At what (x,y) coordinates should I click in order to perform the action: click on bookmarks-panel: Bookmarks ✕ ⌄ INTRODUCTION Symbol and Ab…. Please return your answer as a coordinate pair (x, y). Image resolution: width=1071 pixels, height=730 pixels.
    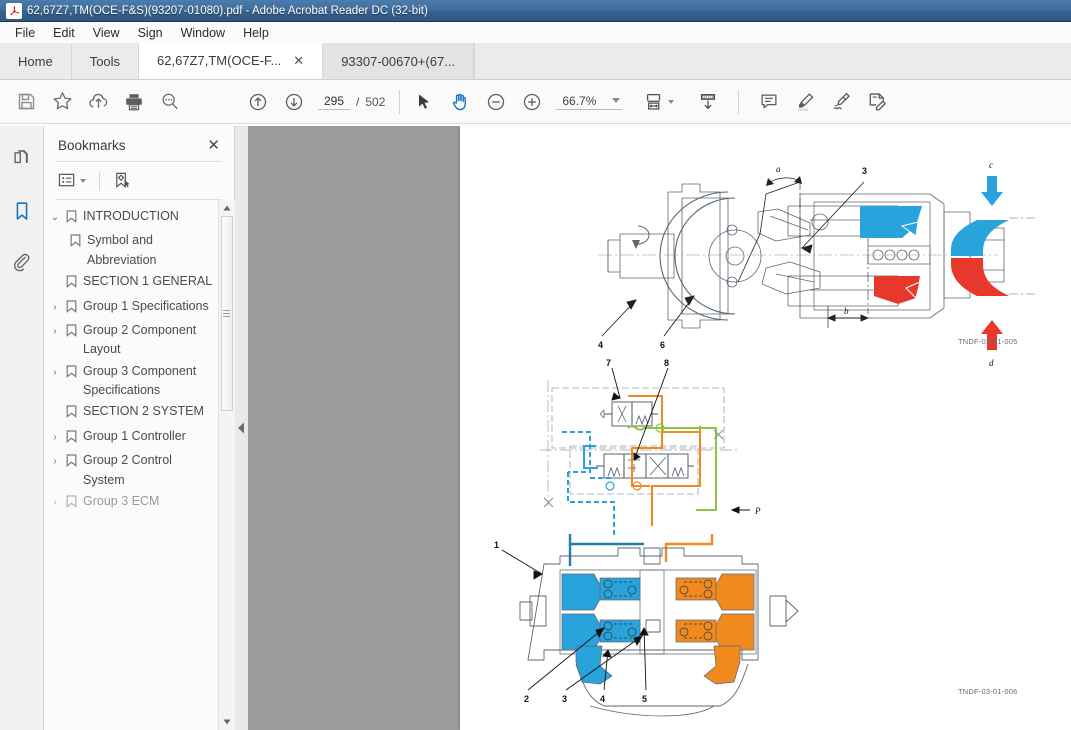
    Looking at the image, I should click on (139, 428).